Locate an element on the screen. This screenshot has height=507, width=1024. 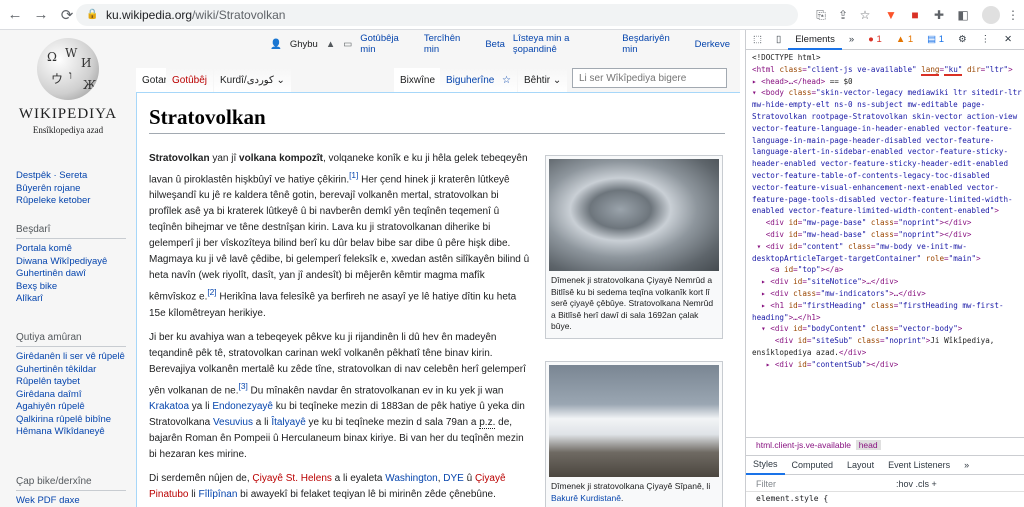
text: Di serdemên nûjen de, is located at coordinates (201, 478).